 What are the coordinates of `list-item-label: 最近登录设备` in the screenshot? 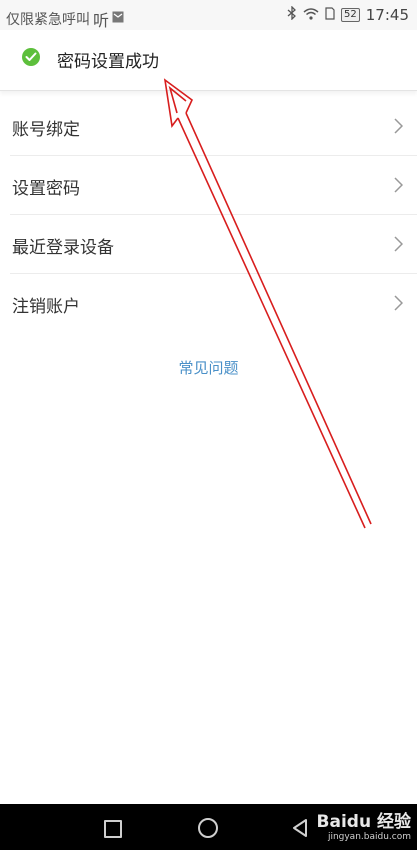 It's located at (63, 248).